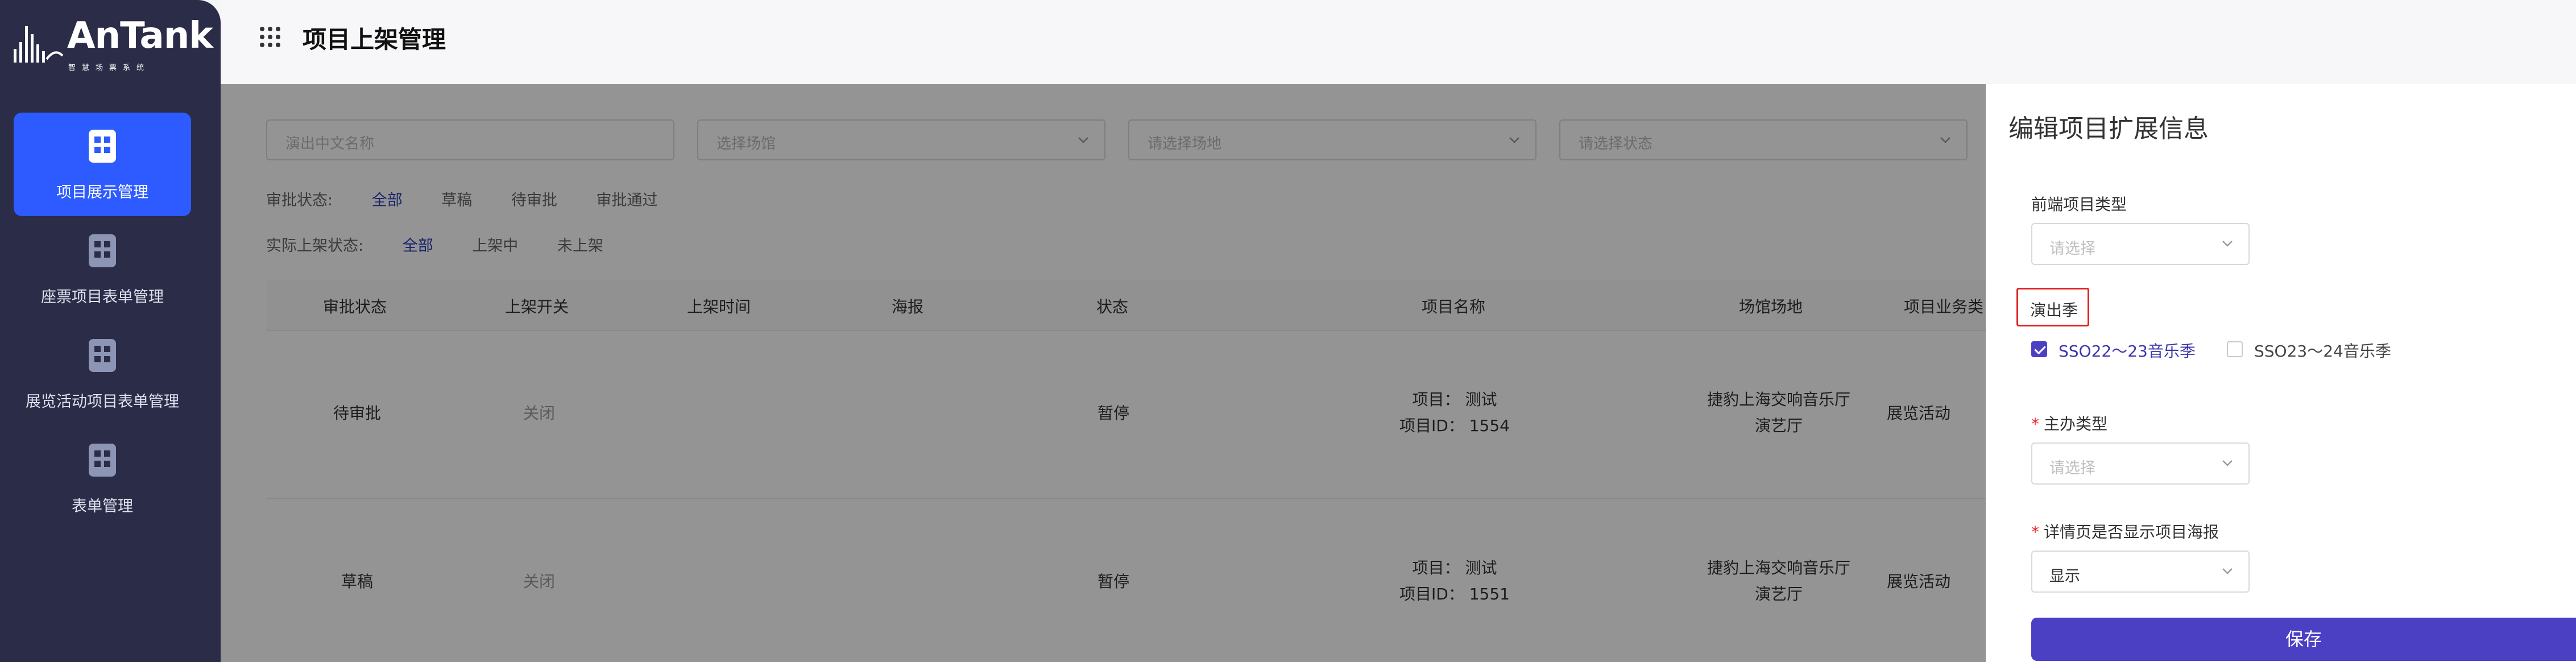 This screenshot has width=2576, height=662. What do you see at coordinates (102, 373) in the screenshot?
I see `sidebar-item-exhibition-form: 展览活动项目表单管理` at bounding box center [102, 373].